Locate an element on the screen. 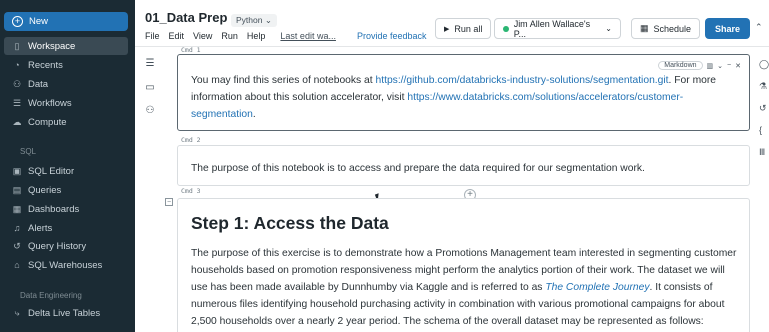  cell-toolbar: Markdown ▥ ⌄ − ✕ is located at coordinates (699, 65).